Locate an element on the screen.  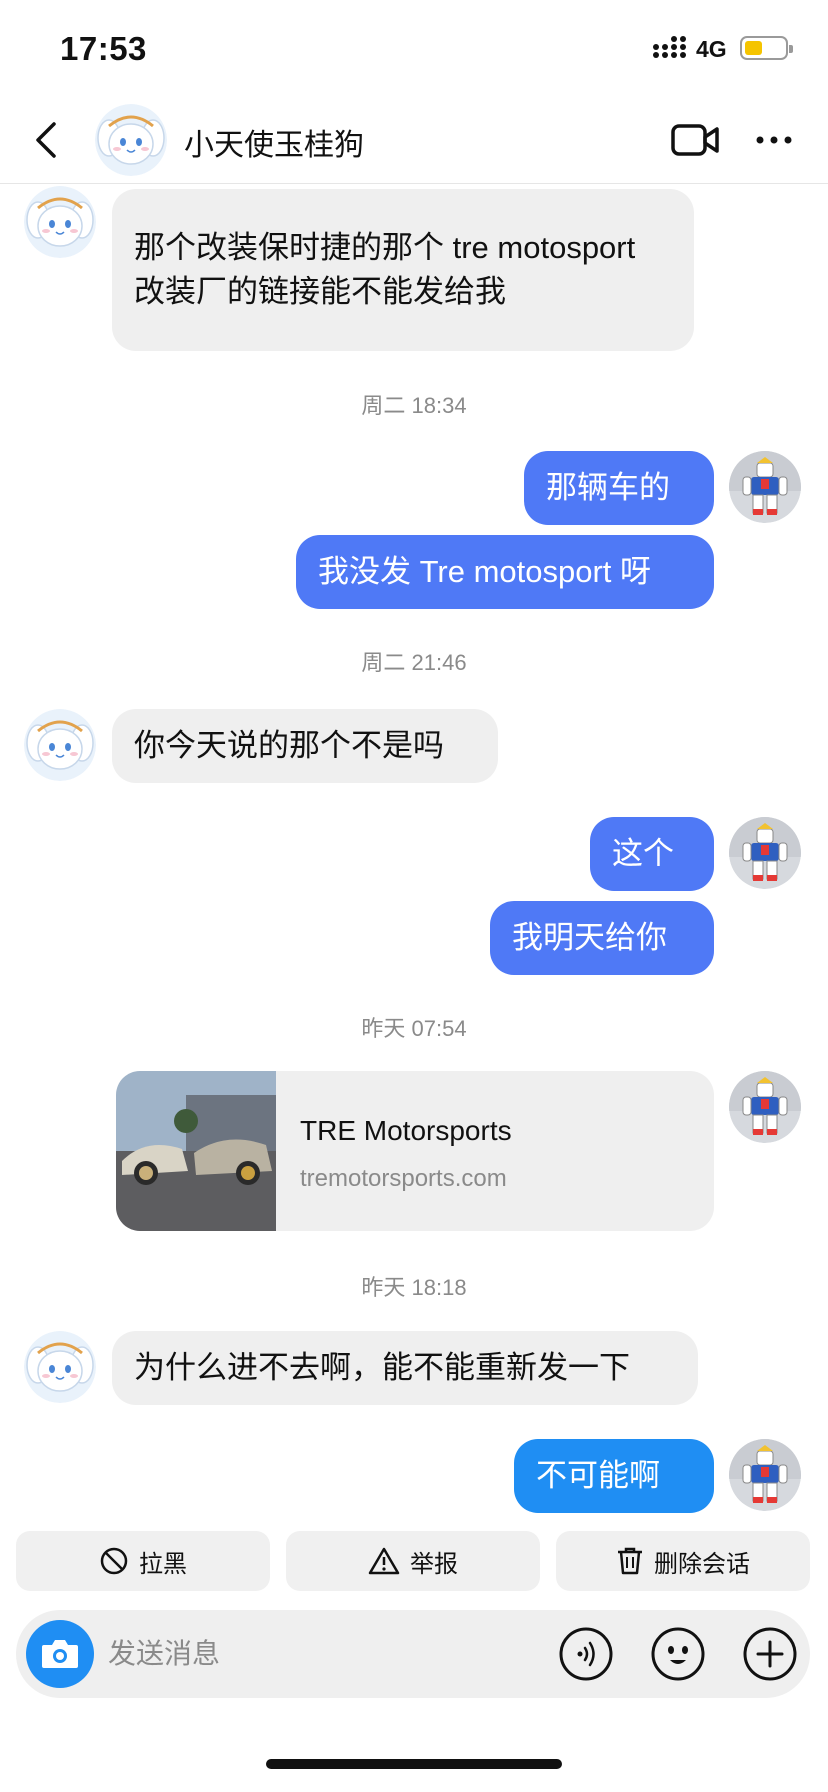
message-bubble-incoming: 那个改装保时捷的那个 tre motosport 改装厂的链接能不能发给我 is located at coordinates (403, 270).